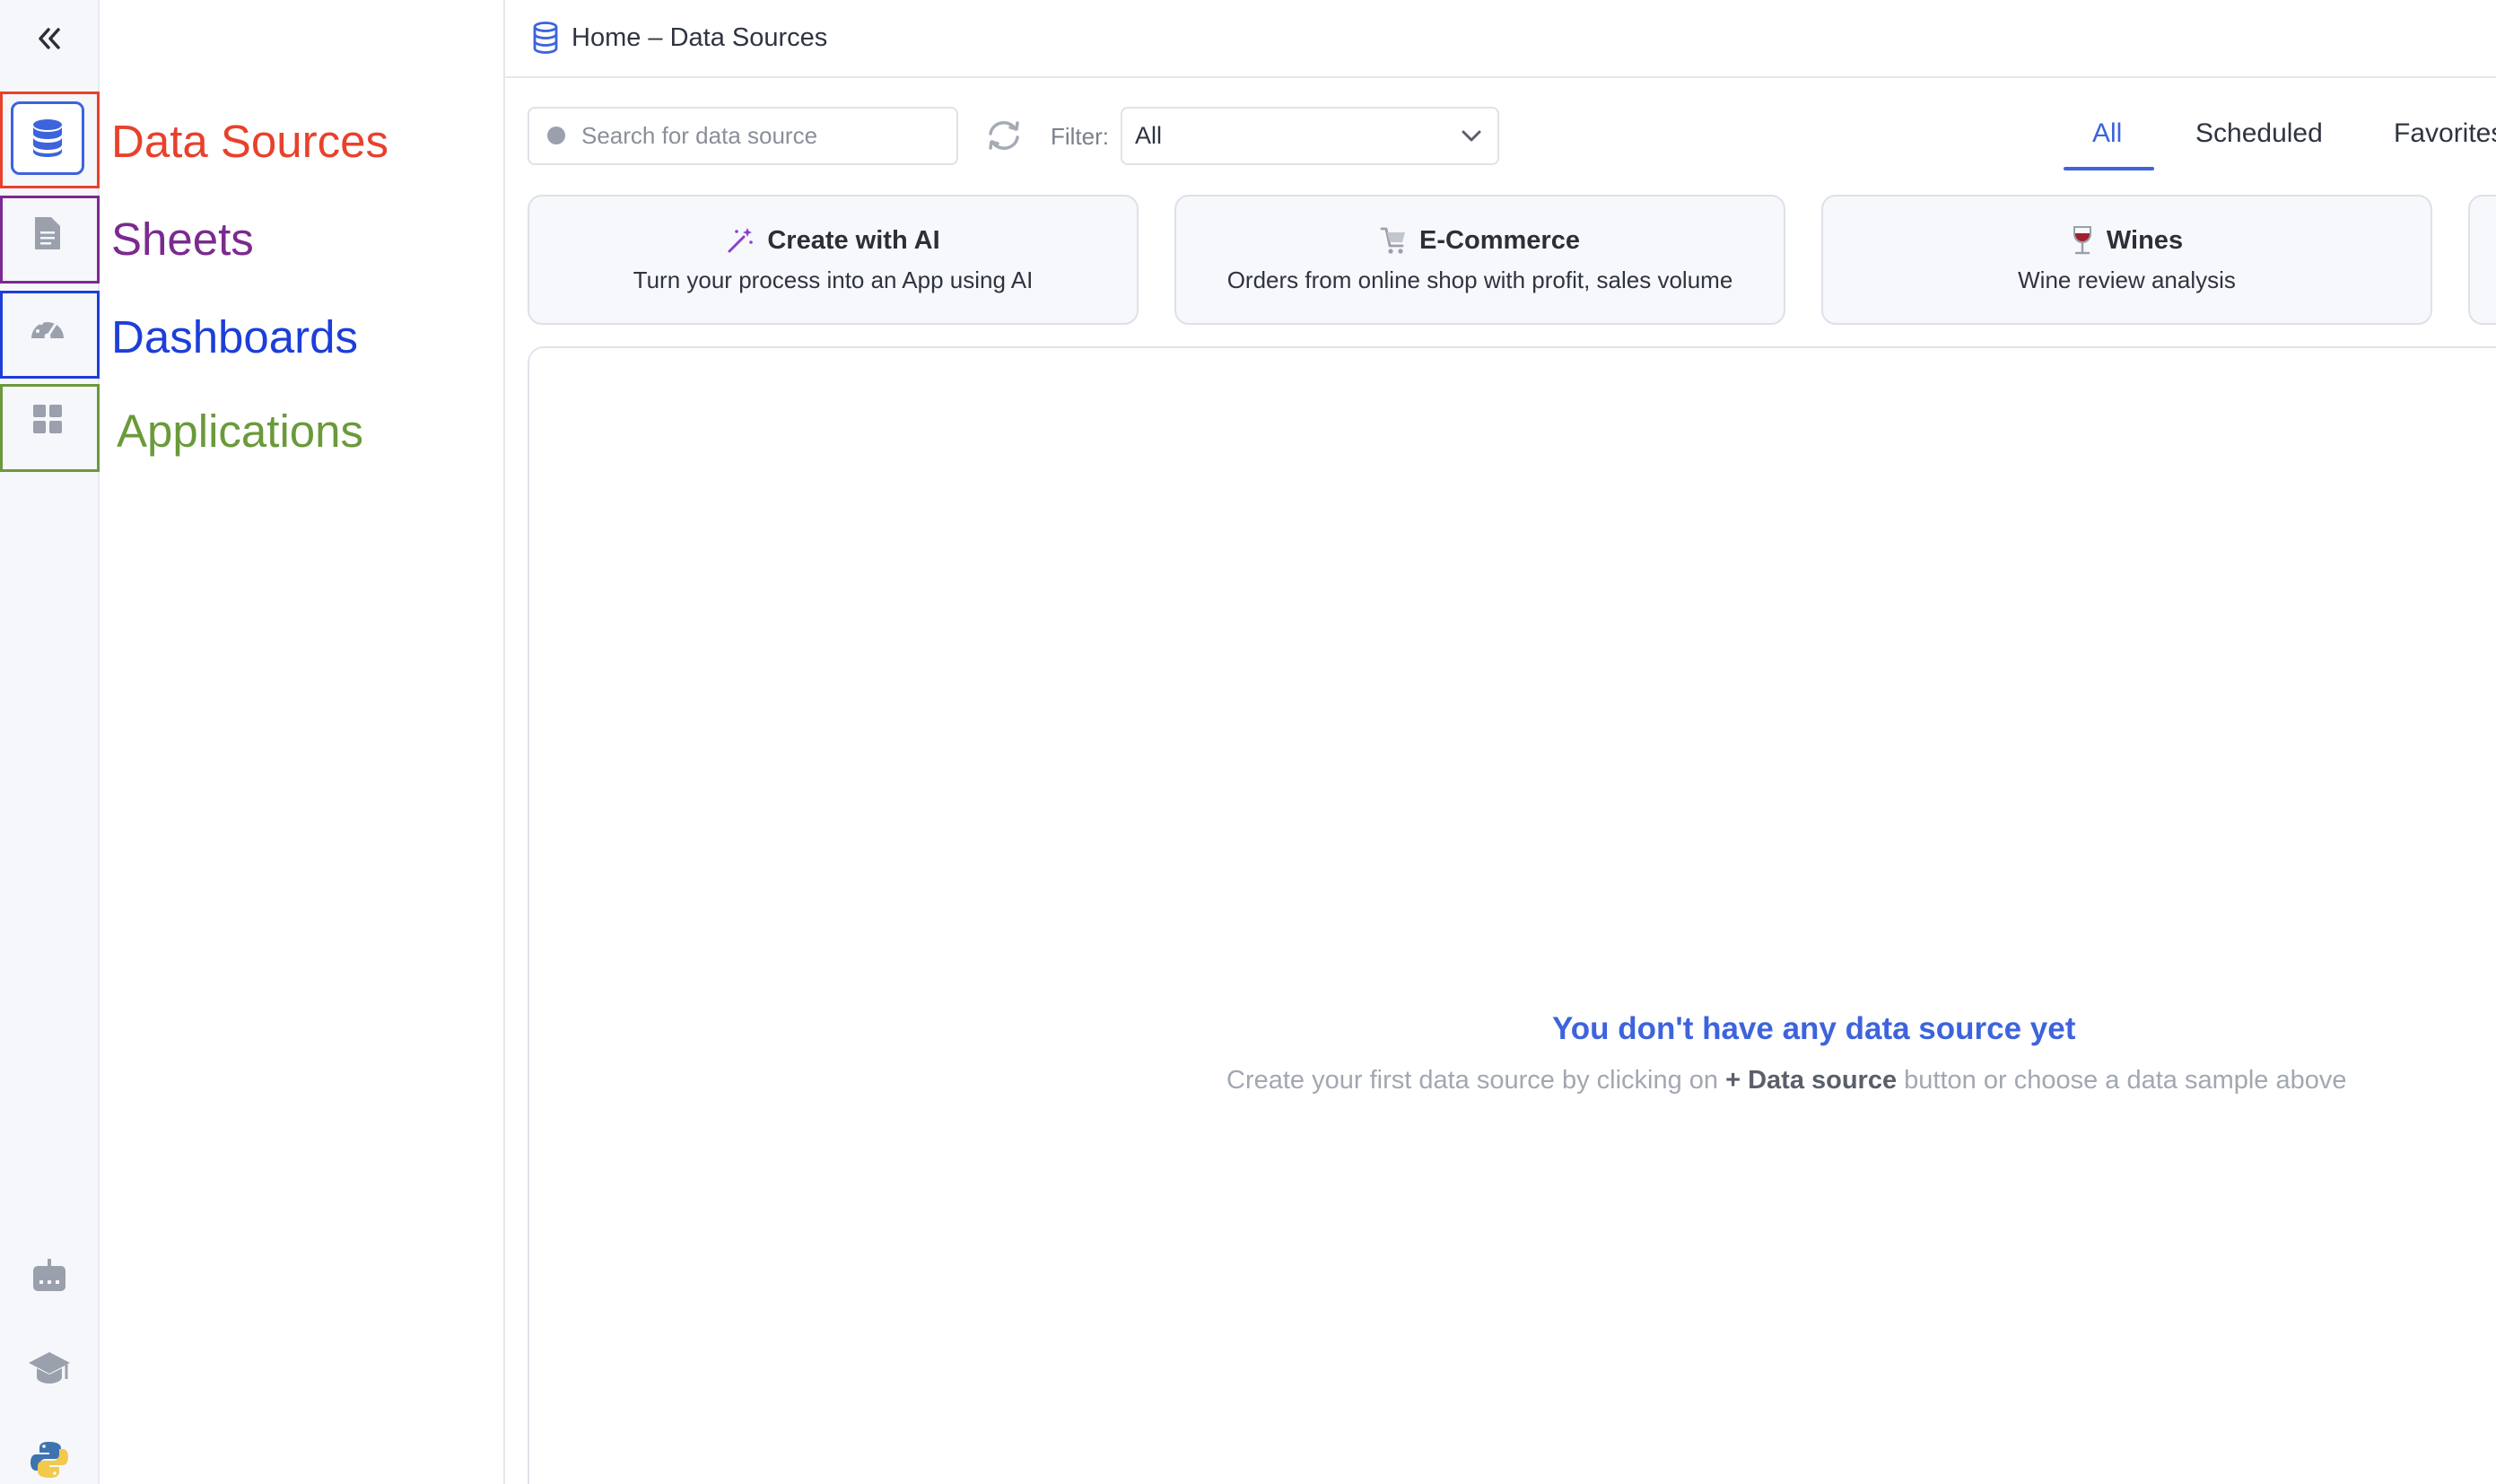 The width and height of the screenshot is (2496, 1484). Describe the element at coordinates (1393, 240) in the screenshot. I see `shopping-cart-icon` at that location.